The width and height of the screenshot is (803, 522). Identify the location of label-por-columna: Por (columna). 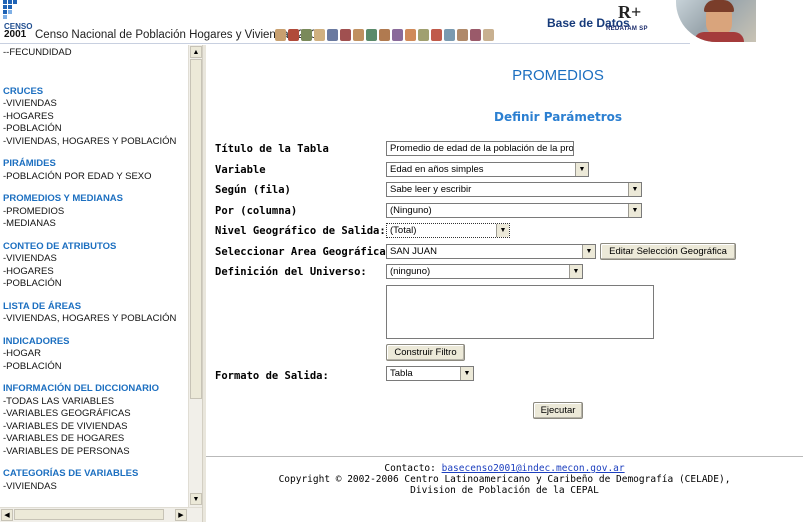
(256, 211).